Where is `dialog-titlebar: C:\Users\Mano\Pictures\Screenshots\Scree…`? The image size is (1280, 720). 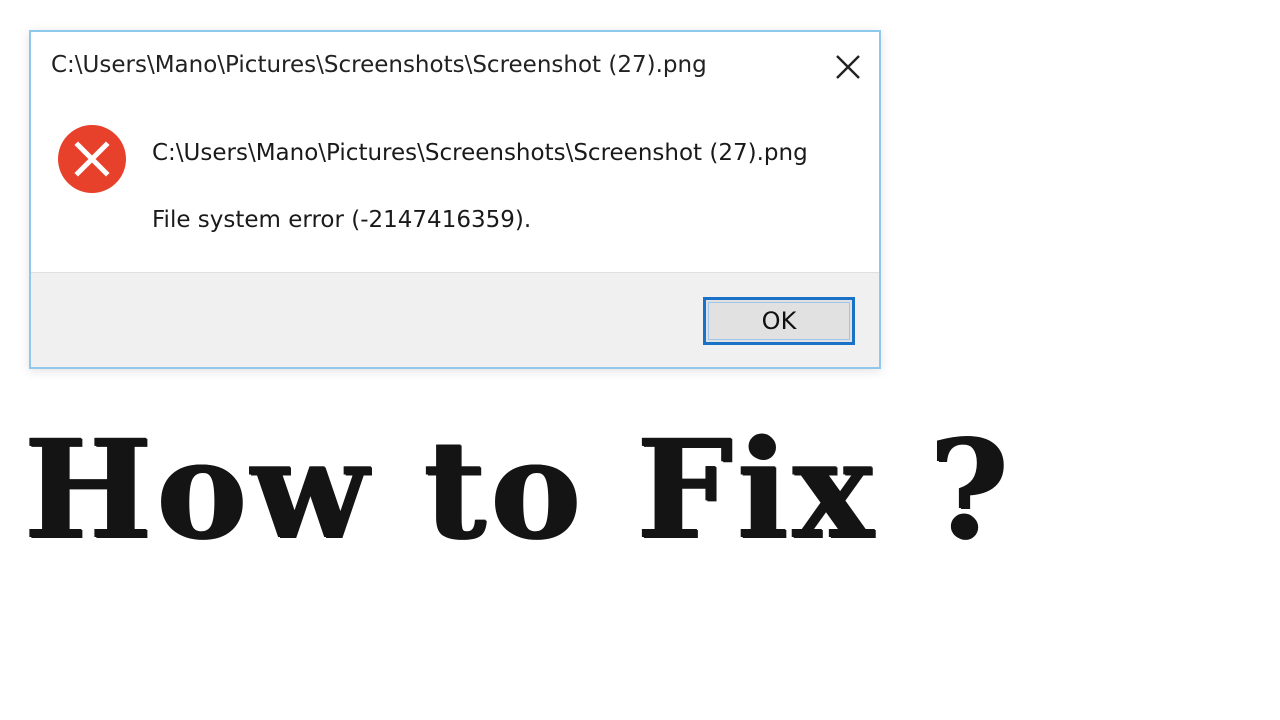
dialog-titlebar: C:\Users\Mano\Pictures\Screenshots\Scree… is located at coordinates (455, 68).